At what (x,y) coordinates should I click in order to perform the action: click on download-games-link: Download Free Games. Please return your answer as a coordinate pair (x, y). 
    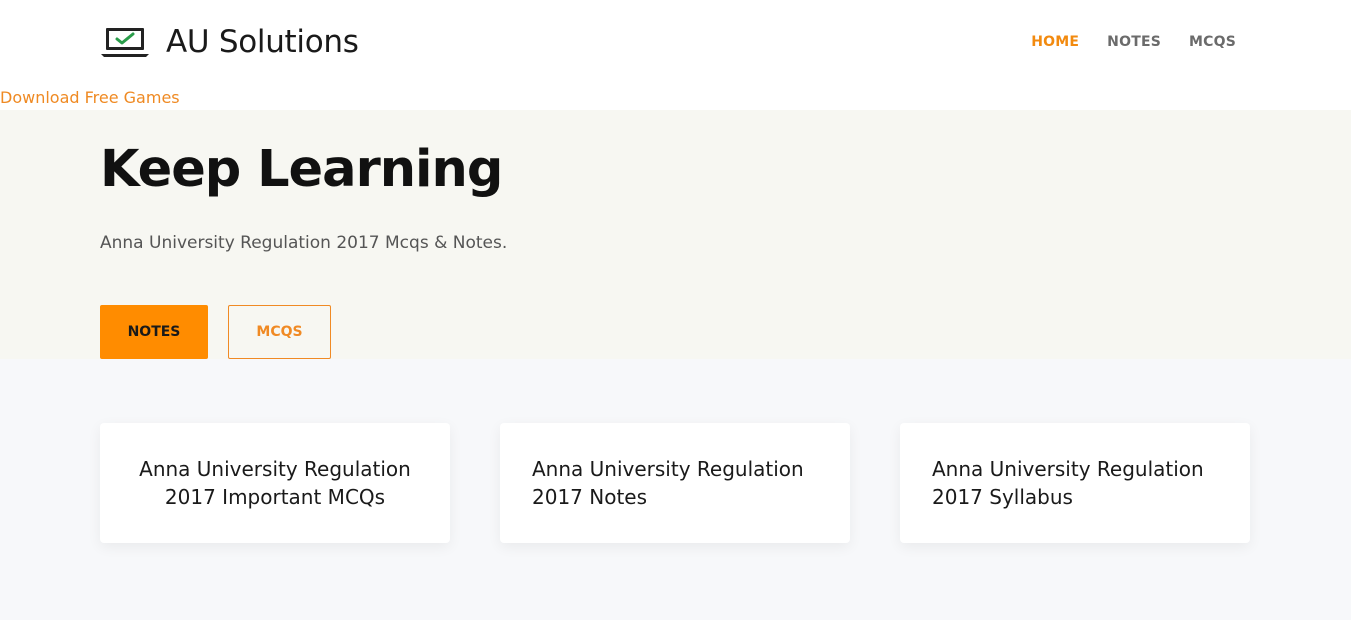
    Looking at the image, I should click on (90, 98).